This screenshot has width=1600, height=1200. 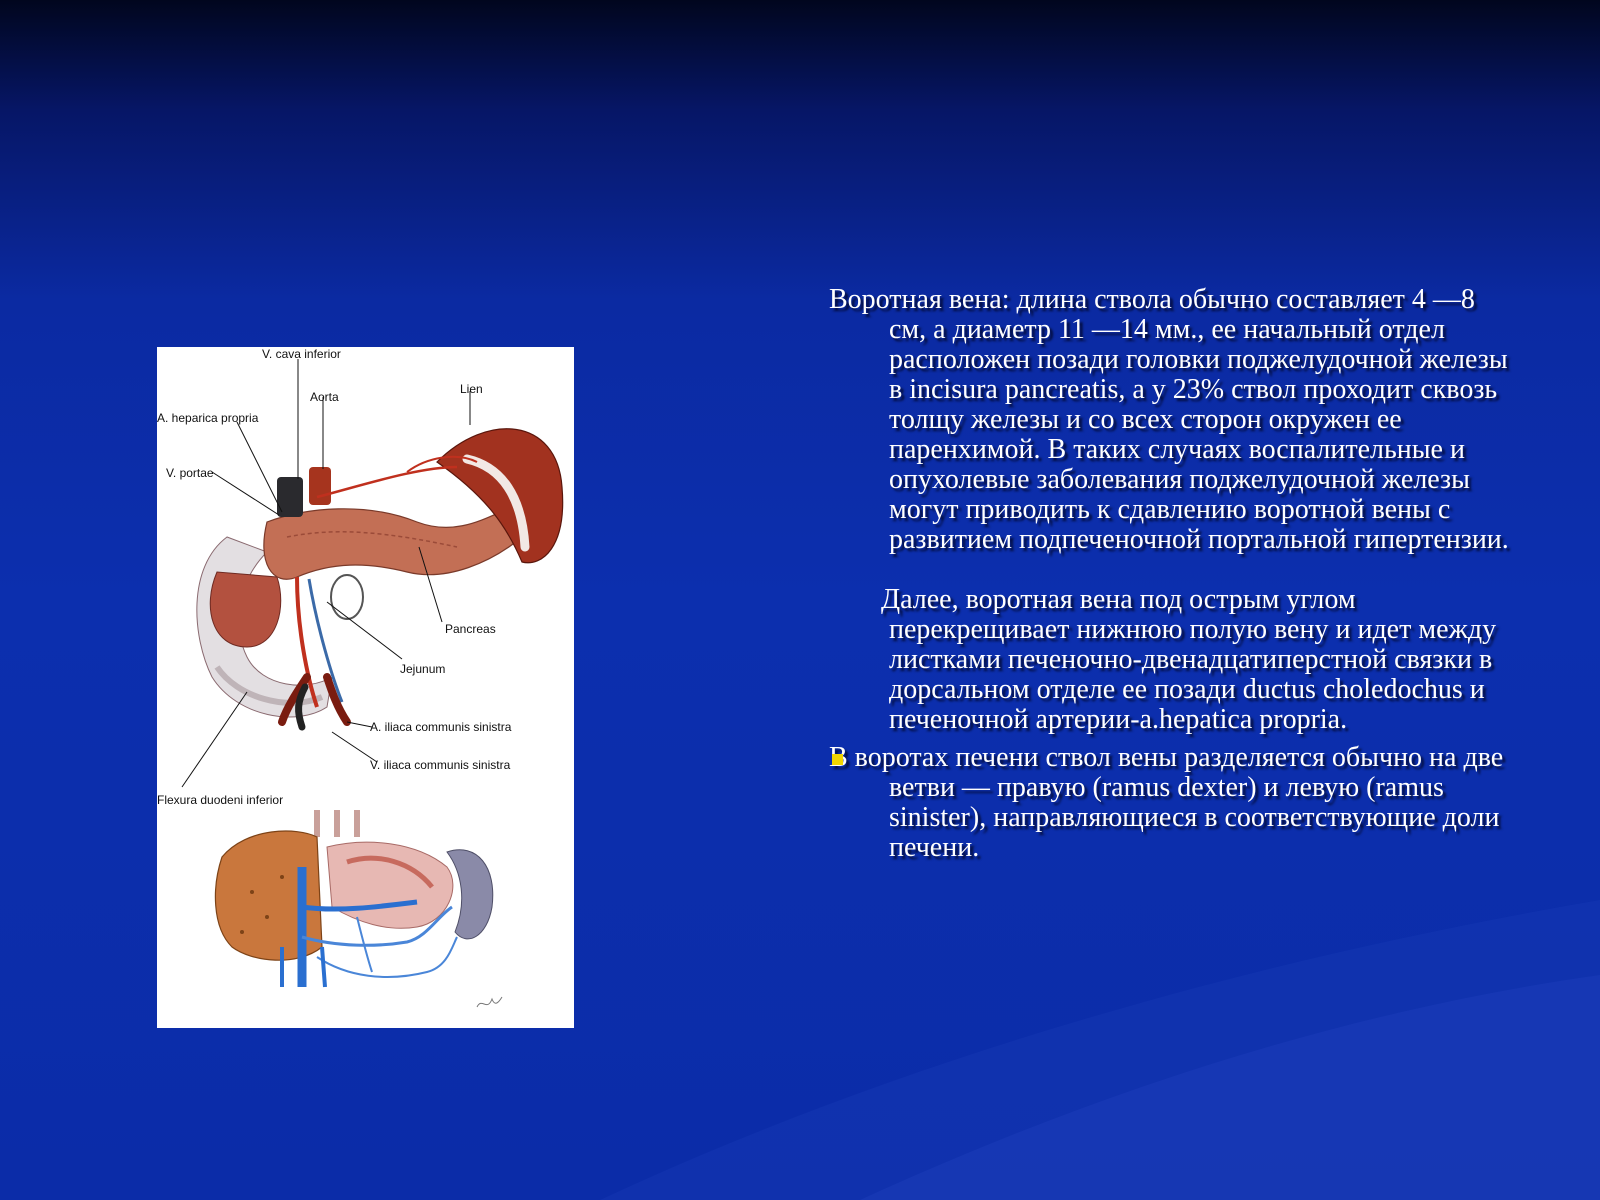 I want to click on label-v-portae: V. portae, so click(x=190, y=473).